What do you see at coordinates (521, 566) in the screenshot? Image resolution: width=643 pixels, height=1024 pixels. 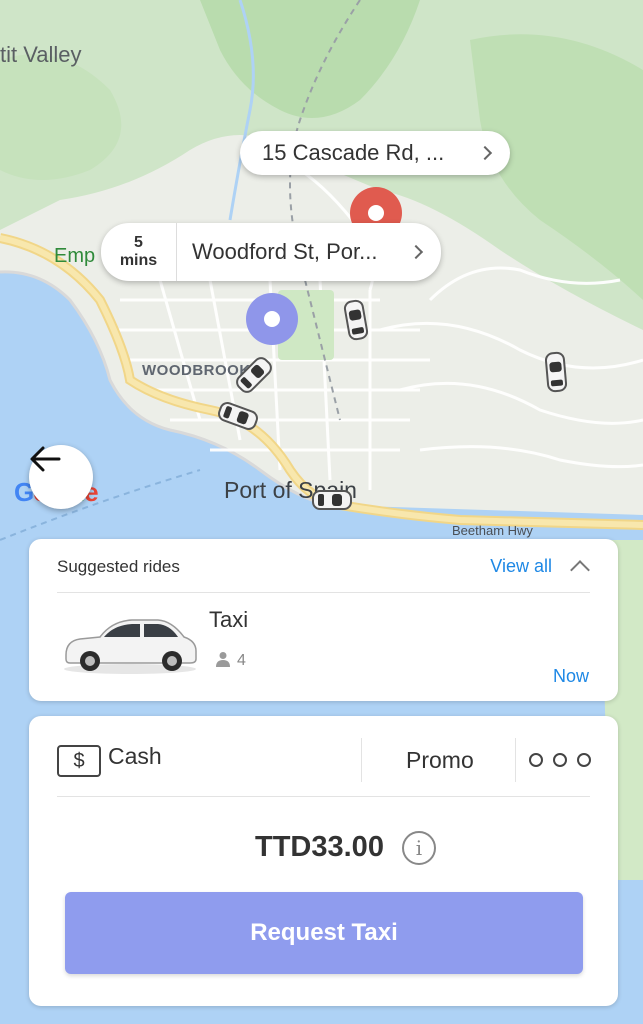 I see `view-all-link: View all` at bounding box center [521, 566].